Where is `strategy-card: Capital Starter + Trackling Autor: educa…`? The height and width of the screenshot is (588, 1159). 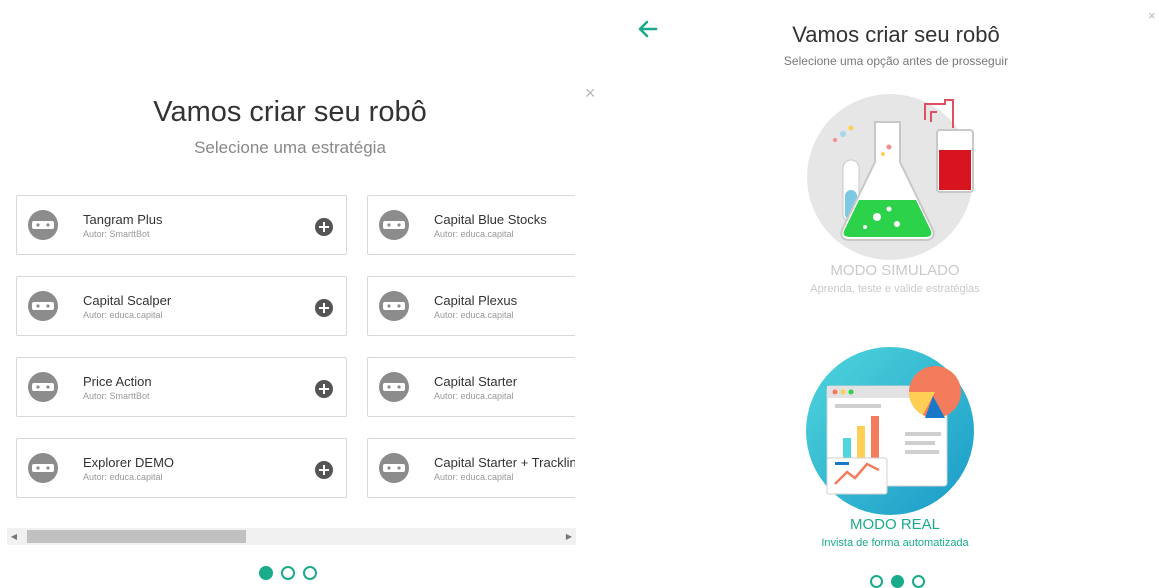 strategy-card: Capital Starter + Trackling Autor: educa… is located at coordinates (471, 468).